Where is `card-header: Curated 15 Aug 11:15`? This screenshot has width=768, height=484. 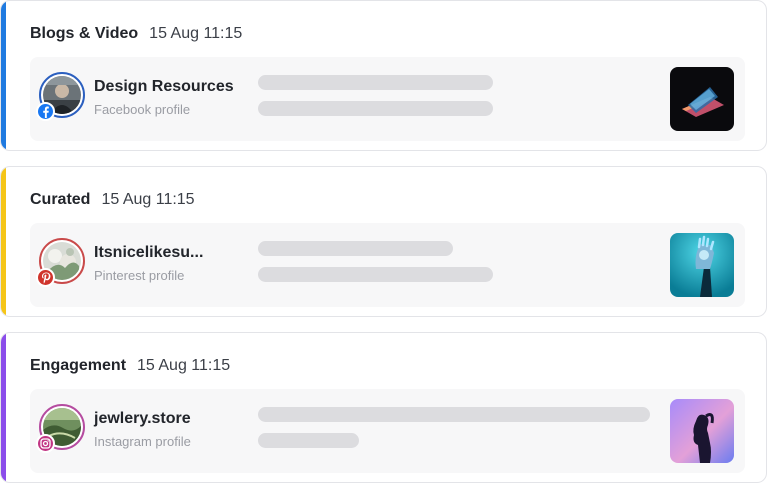 card-header: Curated 15 Aug 11:15 is located at coordinates (112, 200).